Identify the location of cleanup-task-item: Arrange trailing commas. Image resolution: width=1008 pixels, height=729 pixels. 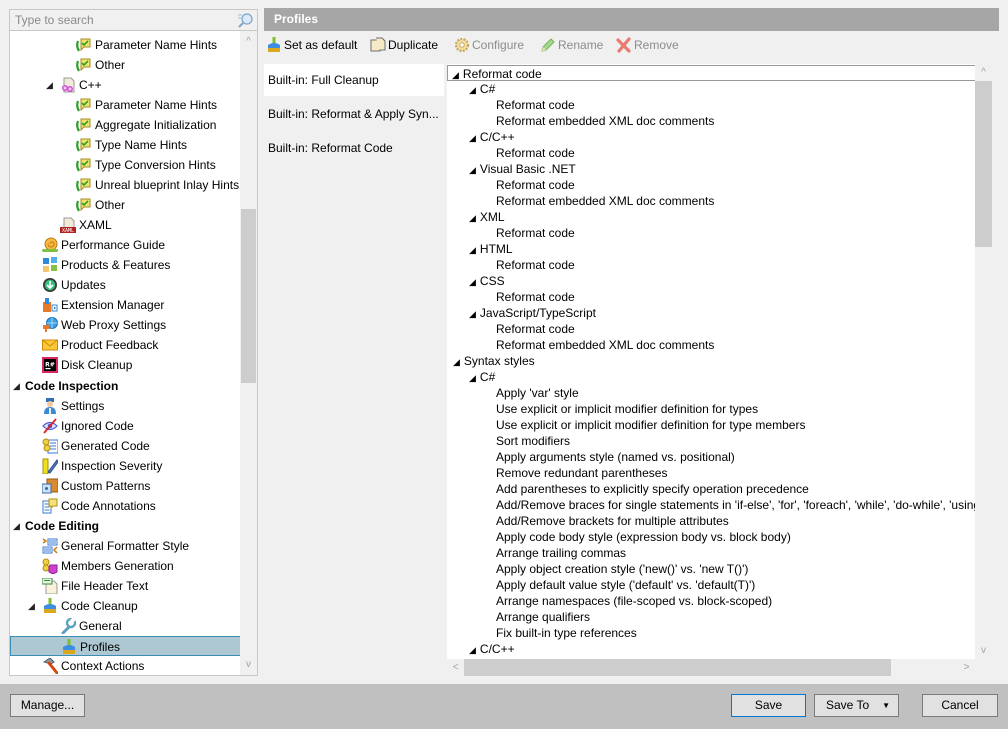
(561, 553).